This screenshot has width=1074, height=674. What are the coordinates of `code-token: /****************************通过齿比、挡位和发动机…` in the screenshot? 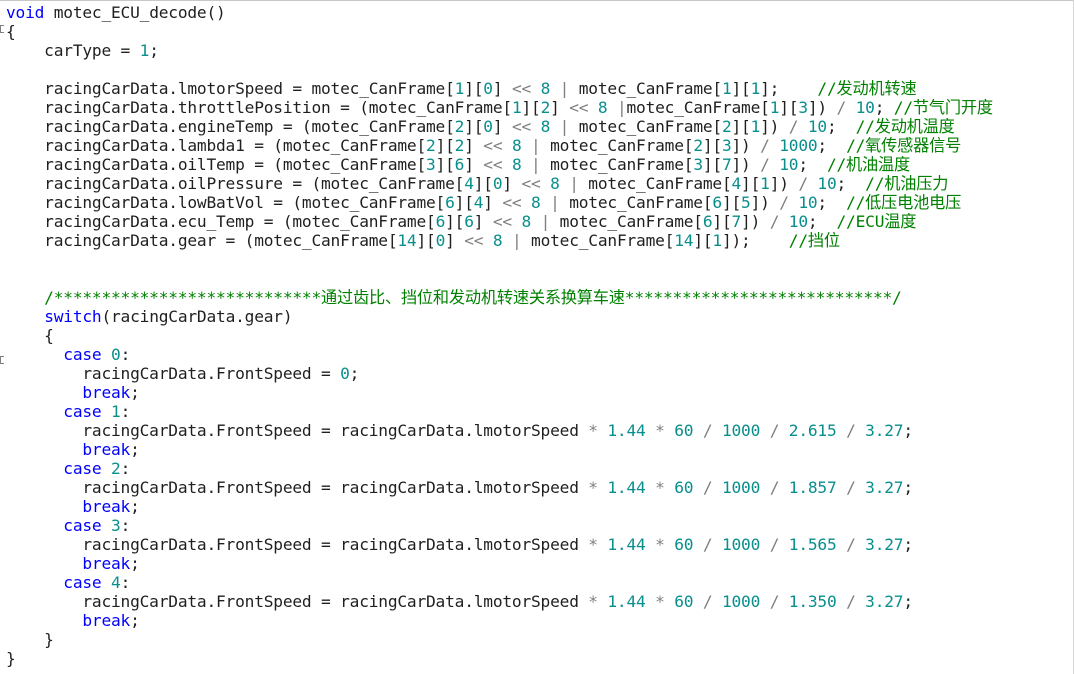 It's located at (454, 297).